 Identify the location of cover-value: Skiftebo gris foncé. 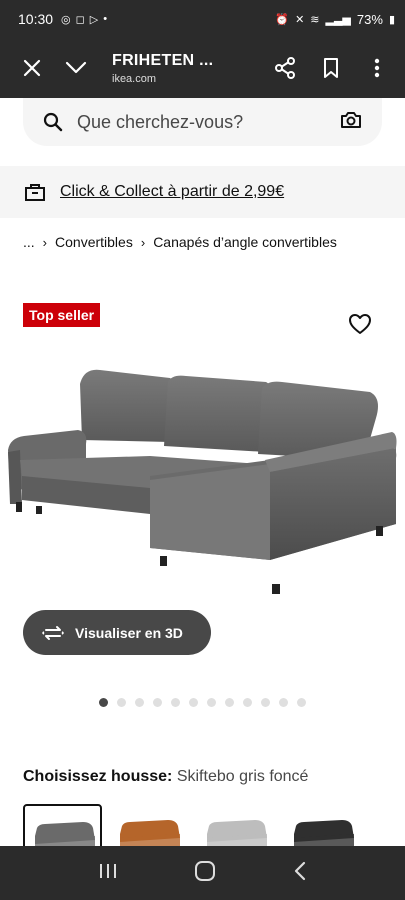
(242, 776).